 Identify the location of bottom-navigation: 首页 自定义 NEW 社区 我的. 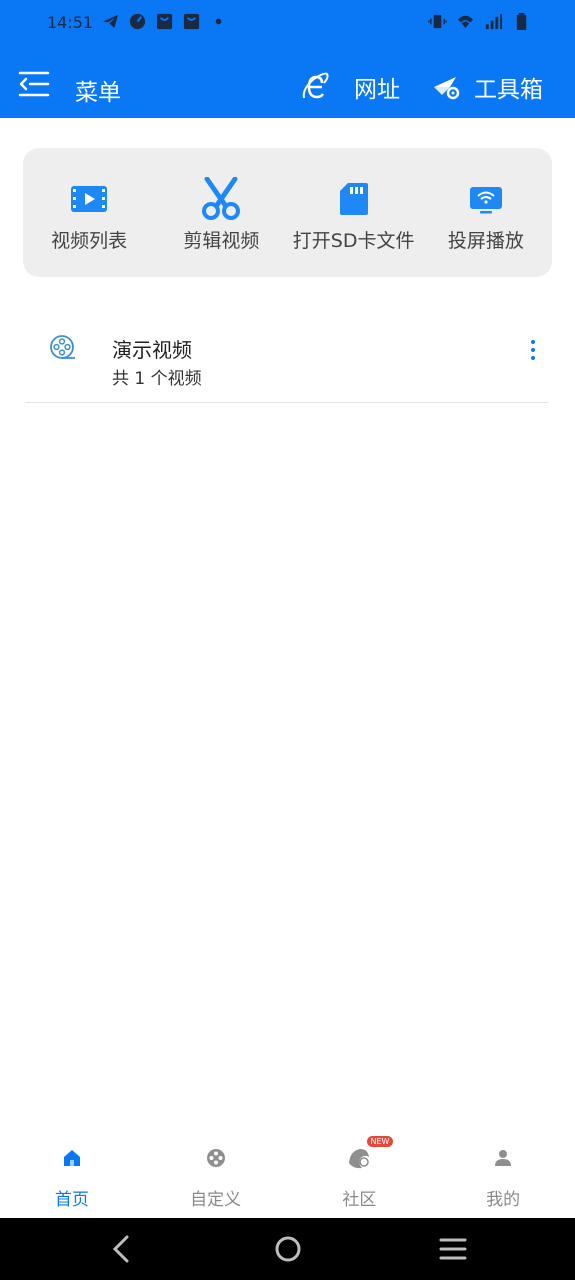
(287, 1175).